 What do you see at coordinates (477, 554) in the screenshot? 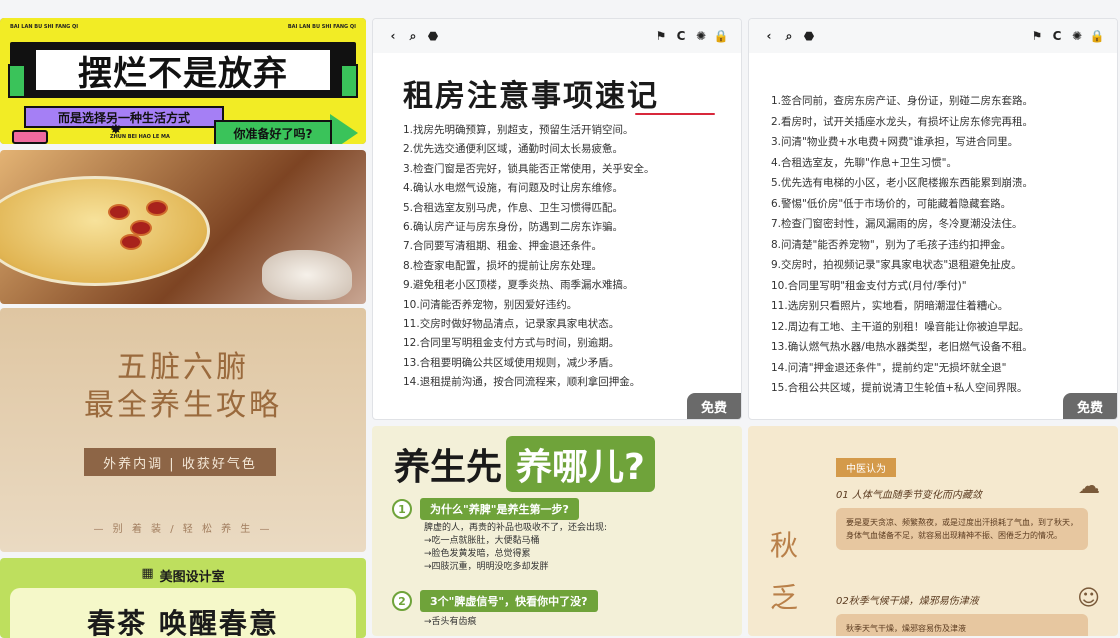
I see `body-line: →脸色发黄发暗，总觉得累` at bounding box center [477, 554].